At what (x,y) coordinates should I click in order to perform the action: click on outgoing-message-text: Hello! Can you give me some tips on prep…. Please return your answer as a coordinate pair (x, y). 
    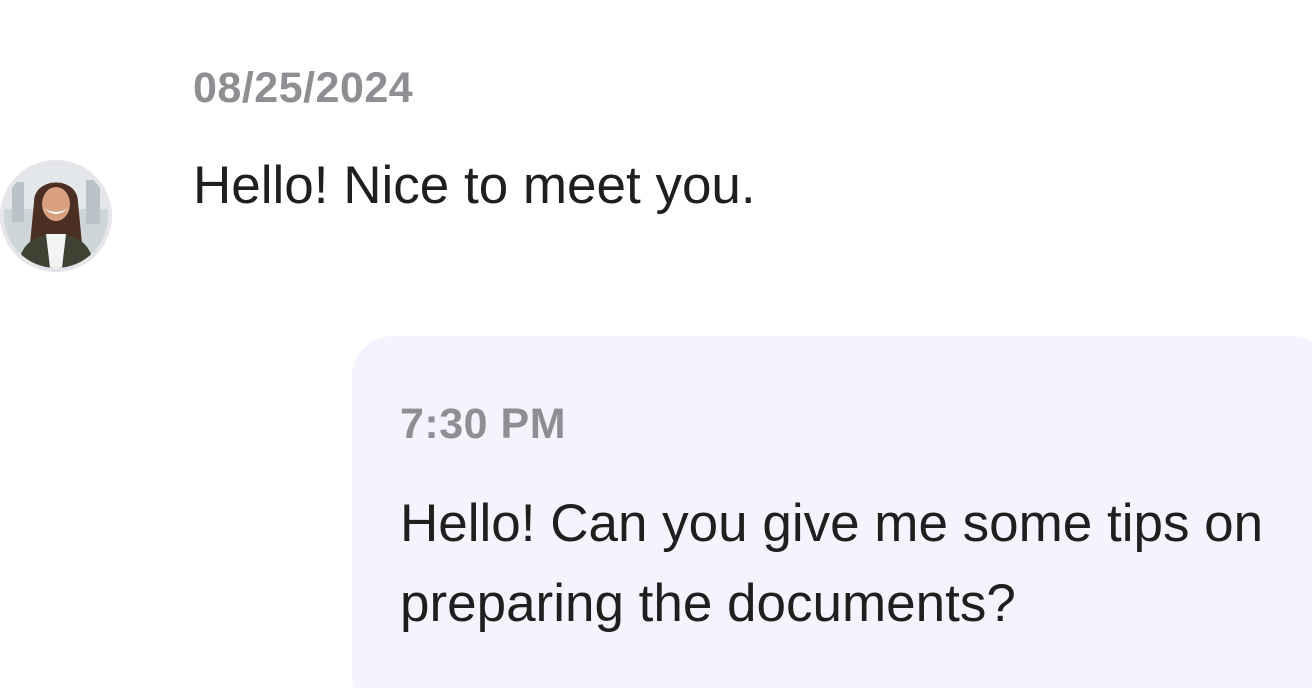
    Looking at the image, I should click on (832, 563).